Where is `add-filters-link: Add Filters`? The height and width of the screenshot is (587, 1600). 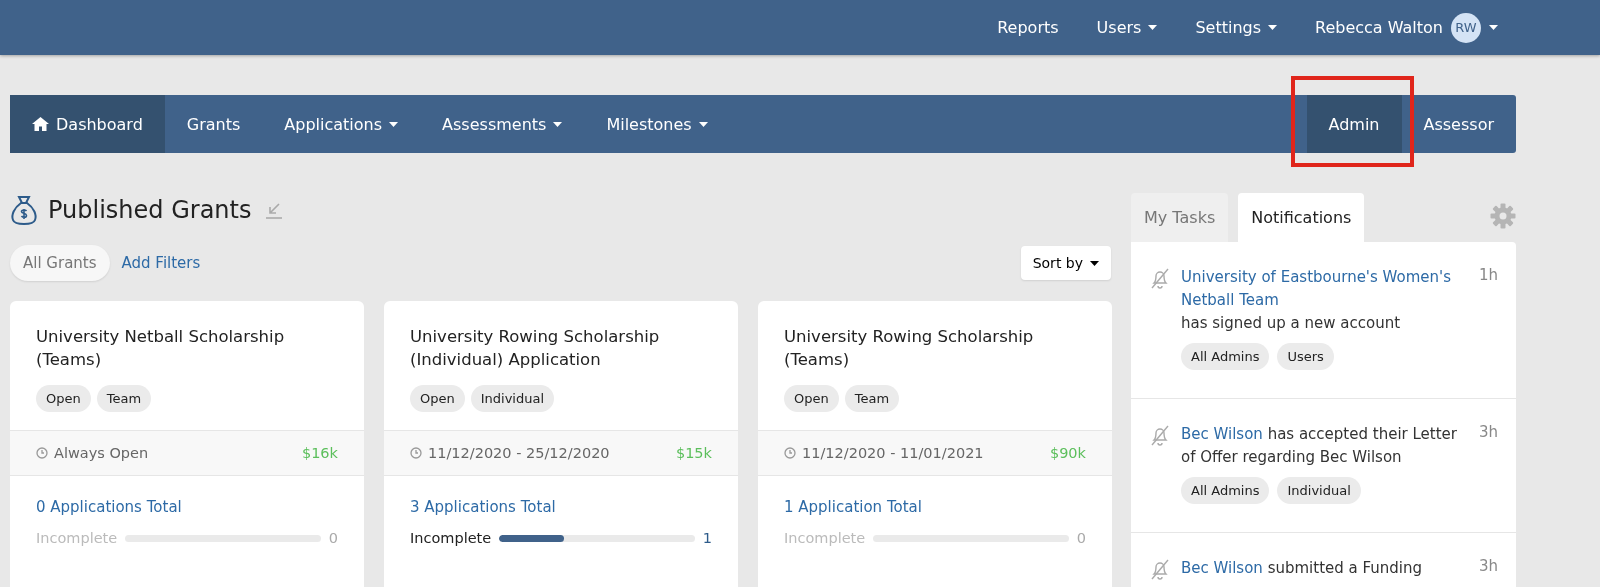 add-filters-link: Add Filters is located at coordinates (161, 263).